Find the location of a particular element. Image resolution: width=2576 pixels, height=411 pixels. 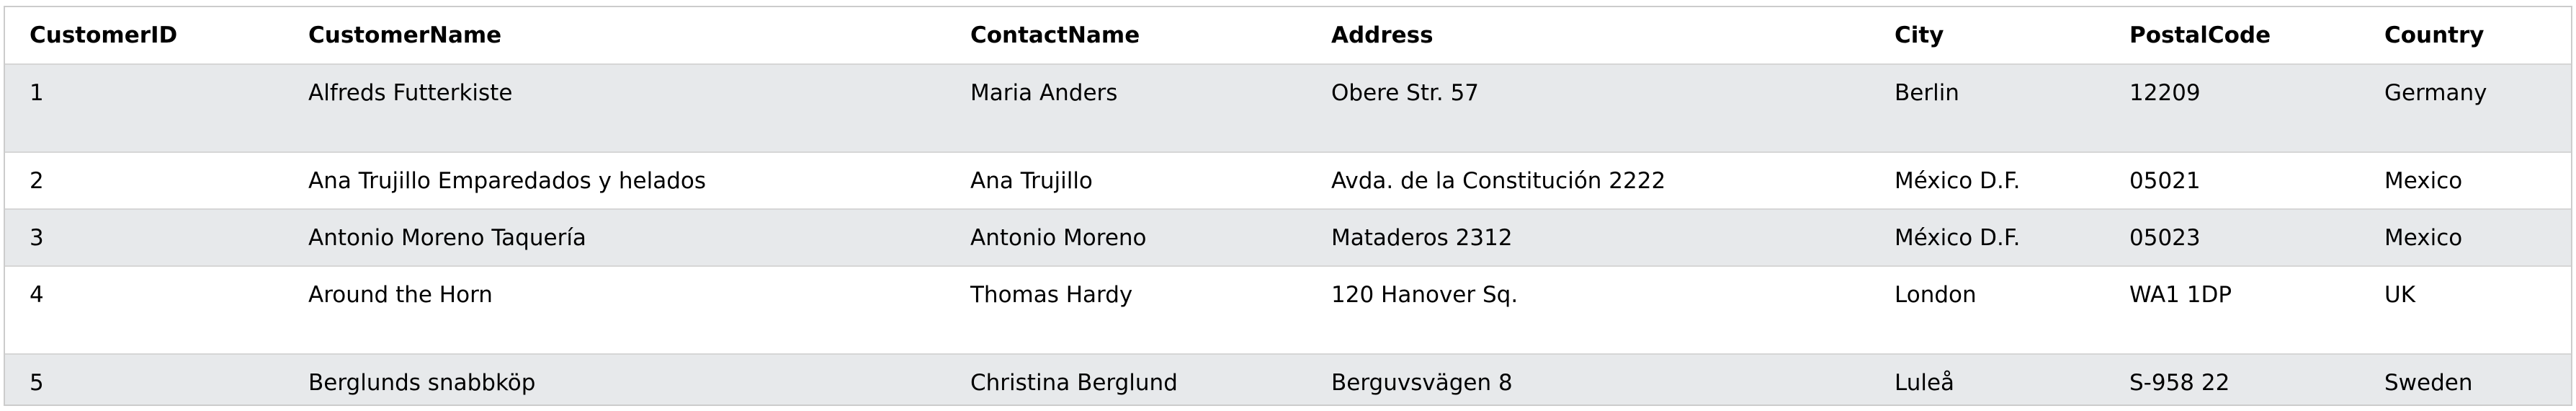

column-header-postalcode: PostalCode is located at coordinates (2200, 35).